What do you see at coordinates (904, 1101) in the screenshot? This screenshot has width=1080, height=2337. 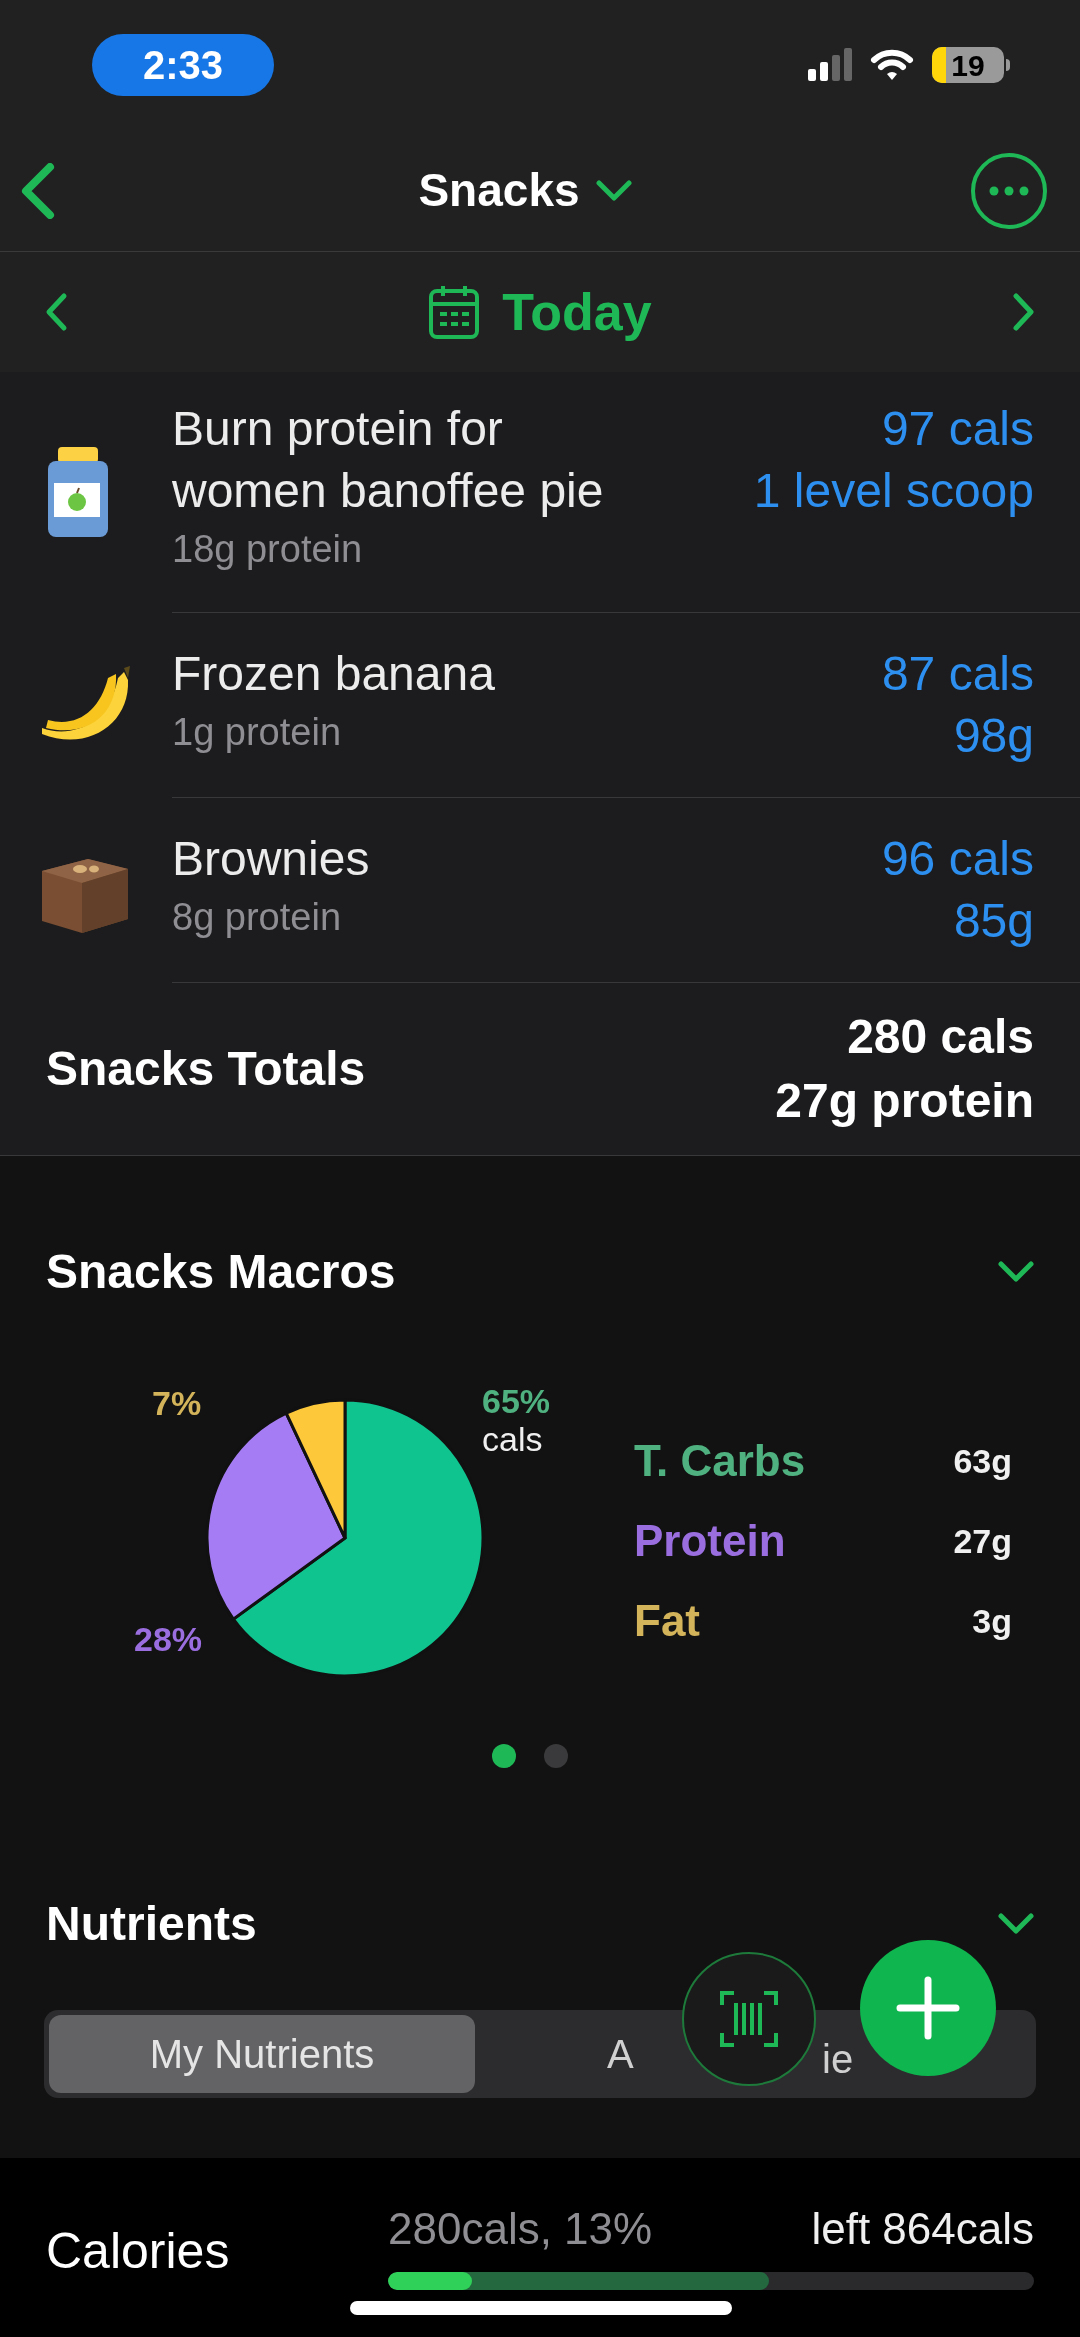 I see `total-protein: 27g protein` at bounding box center [904, 1101].